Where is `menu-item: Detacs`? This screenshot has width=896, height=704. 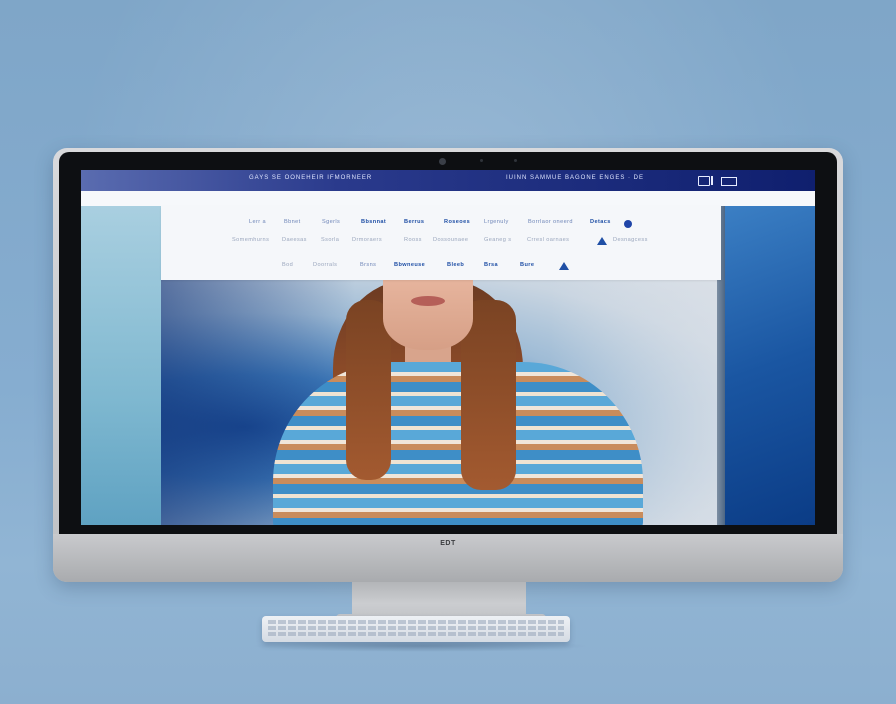
menu-item: Detacs is located at coordinates (600, 222).